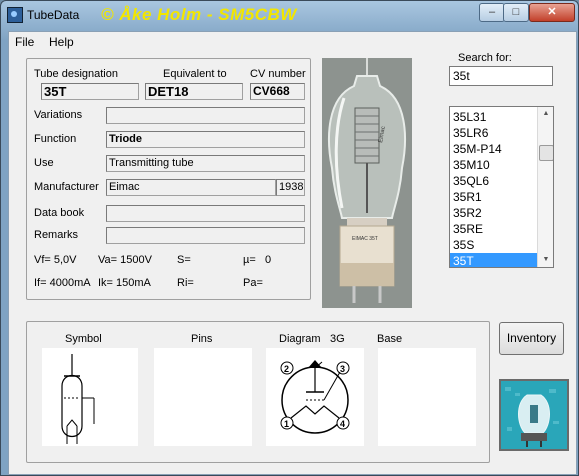 This screenshot has width=579, height=476. What do you see at coordinates (292, 41) in the screenshot?
I see `menu-bar: File Help` at bounding box center [292, 41].